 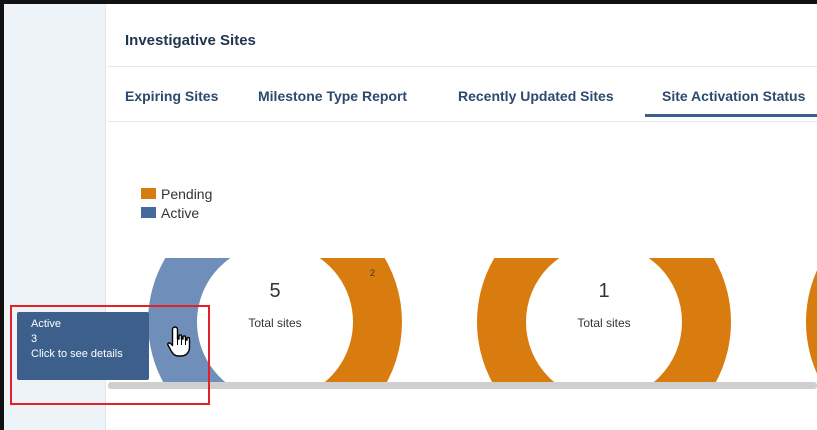 What do you see at coordinates (373, 273) in the screenshot?
I see `chart-1-pending-slice-label: 2` at bounding box center [373, 273].